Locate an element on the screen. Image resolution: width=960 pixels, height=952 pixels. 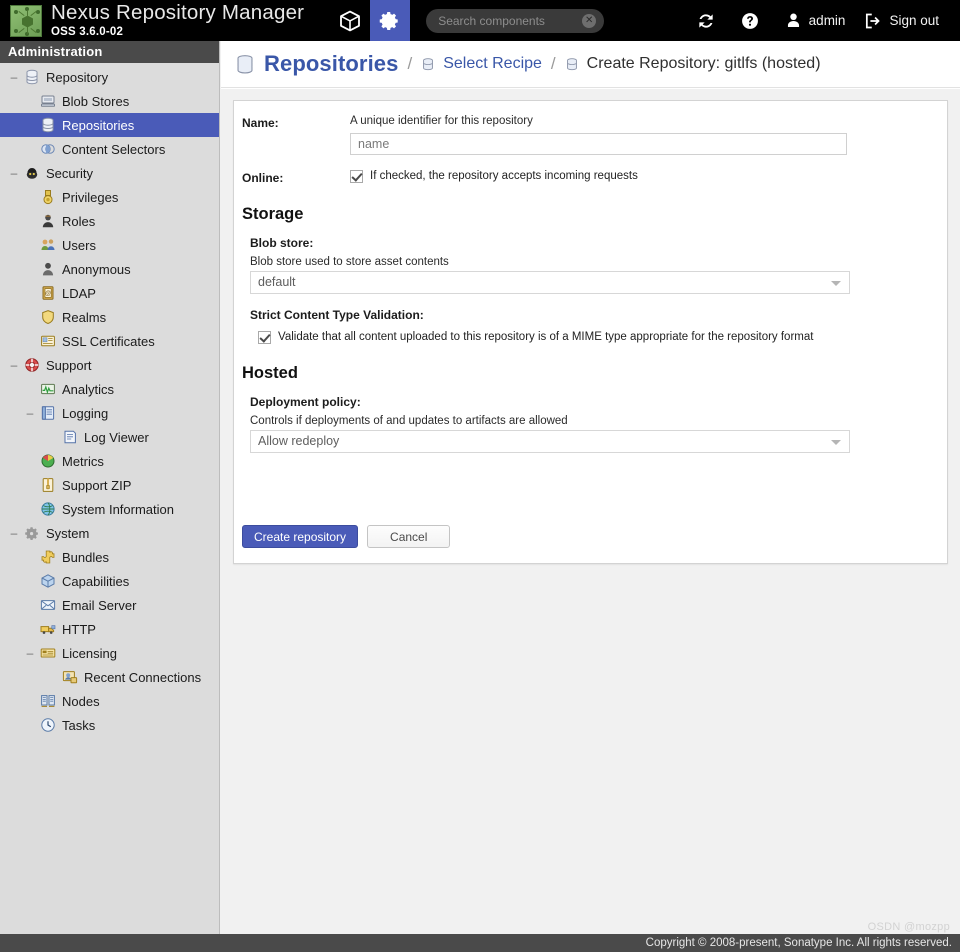
form-actions: Create repository Cancel is located at coordinates (346, 536).